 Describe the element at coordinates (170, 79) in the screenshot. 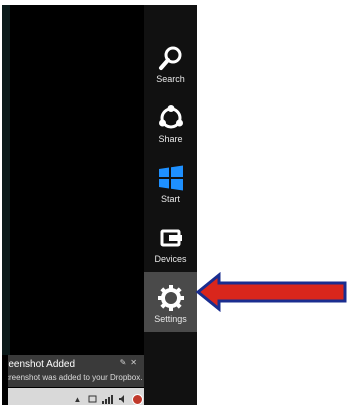

I see `search-charm-label: Search` at that location.